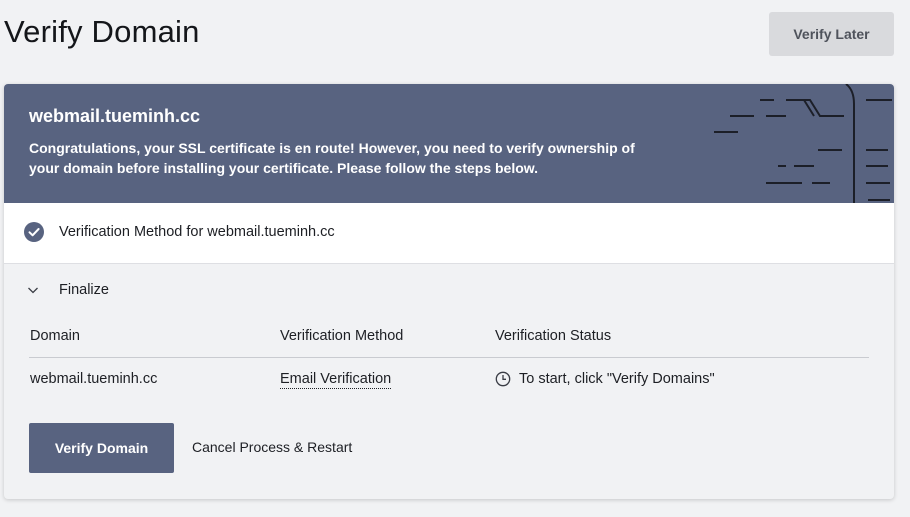  Describe the element at coordinates (34, 232) in the screenshot. I see `check-circle-icon` at that location.